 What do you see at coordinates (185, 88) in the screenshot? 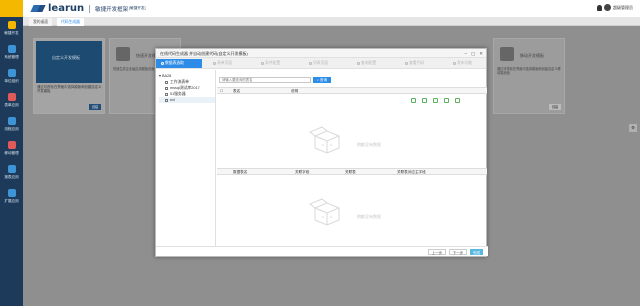
I see `tree-node-label: mssql测试库2017` at bounding box center [185, 88].